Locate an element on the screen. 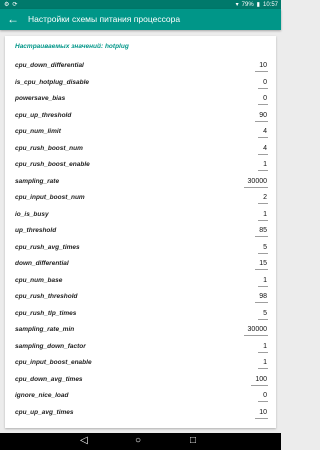 The image size is (320, 450). param-name: cpu_down_avg_times is located at coordinates (49, 379).